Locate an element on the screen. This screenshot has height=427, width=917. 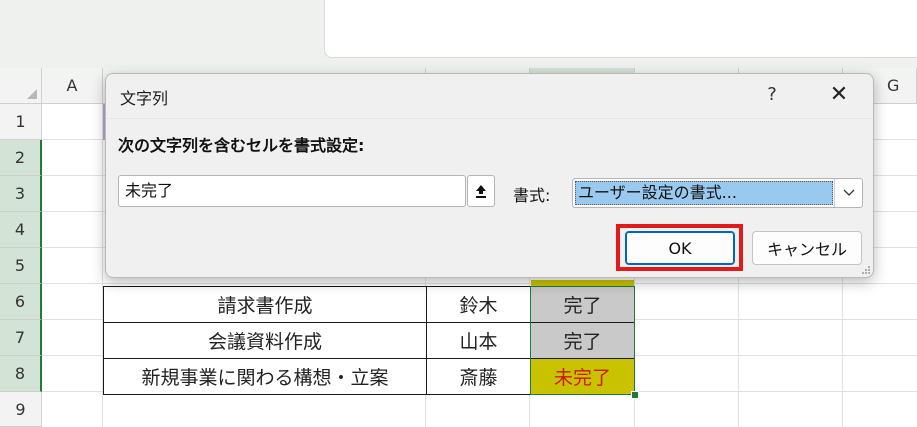
person-cell: 鈴木 is located at coordinates (478, 304).